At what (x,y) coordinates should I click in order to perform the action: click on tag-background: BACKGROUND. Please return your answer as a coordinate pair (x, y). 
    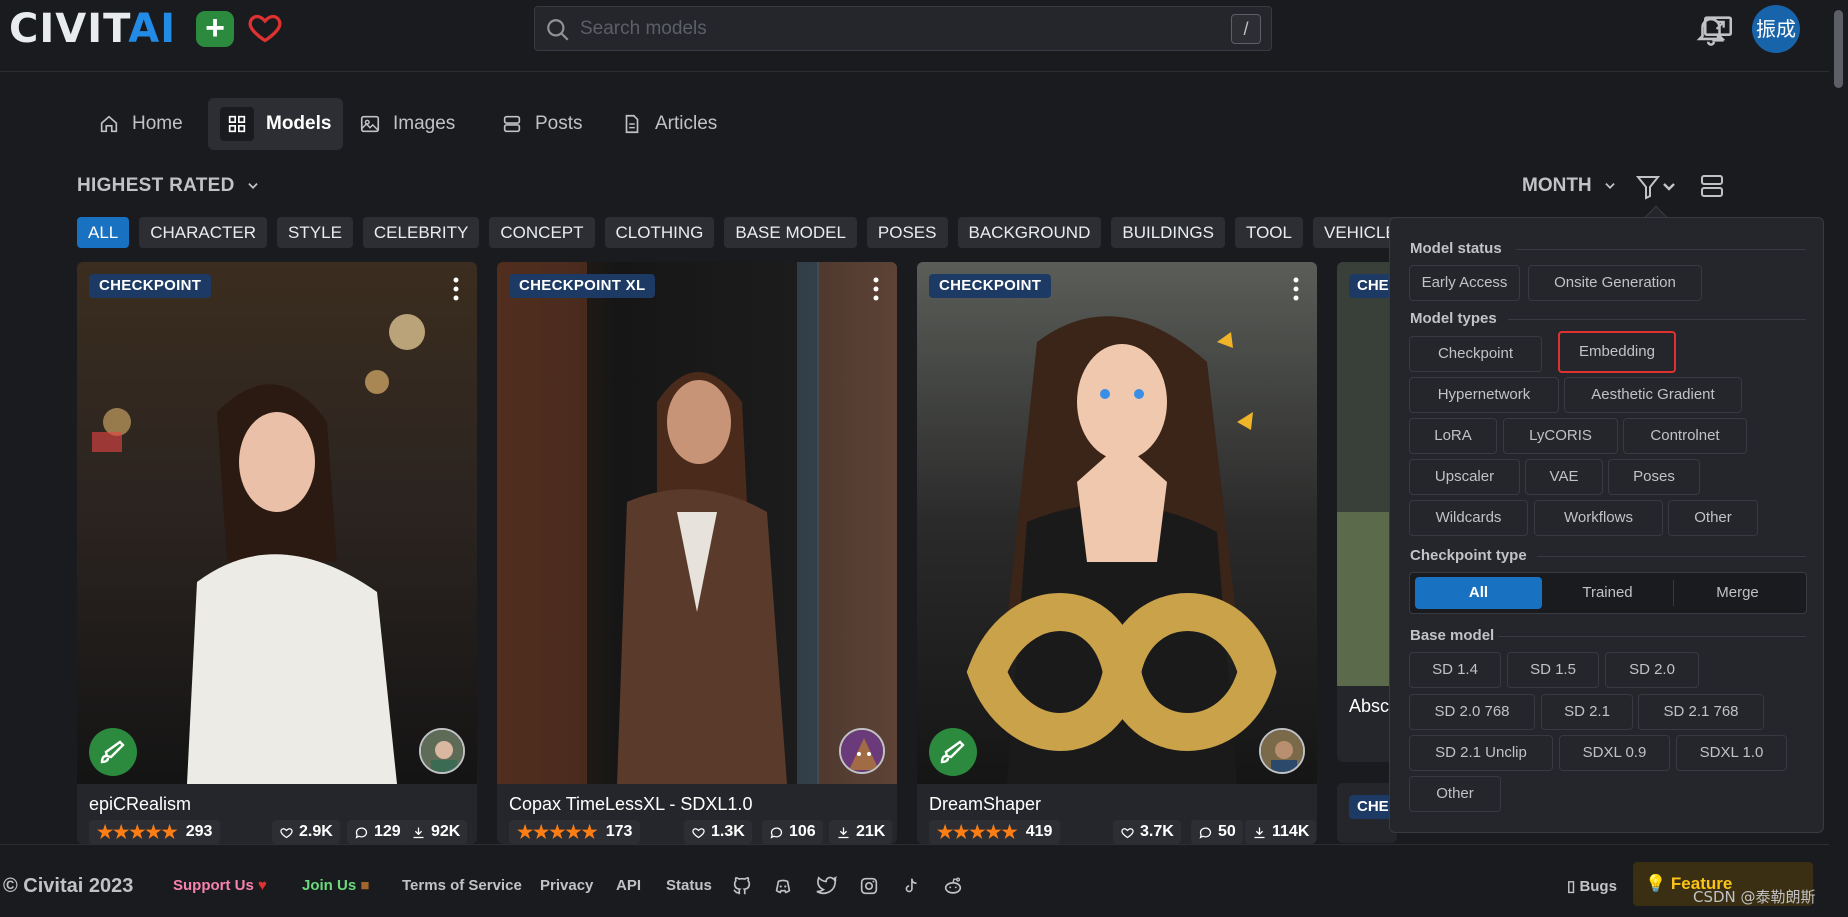
    Looking at the image, I should click on (1029, 232).